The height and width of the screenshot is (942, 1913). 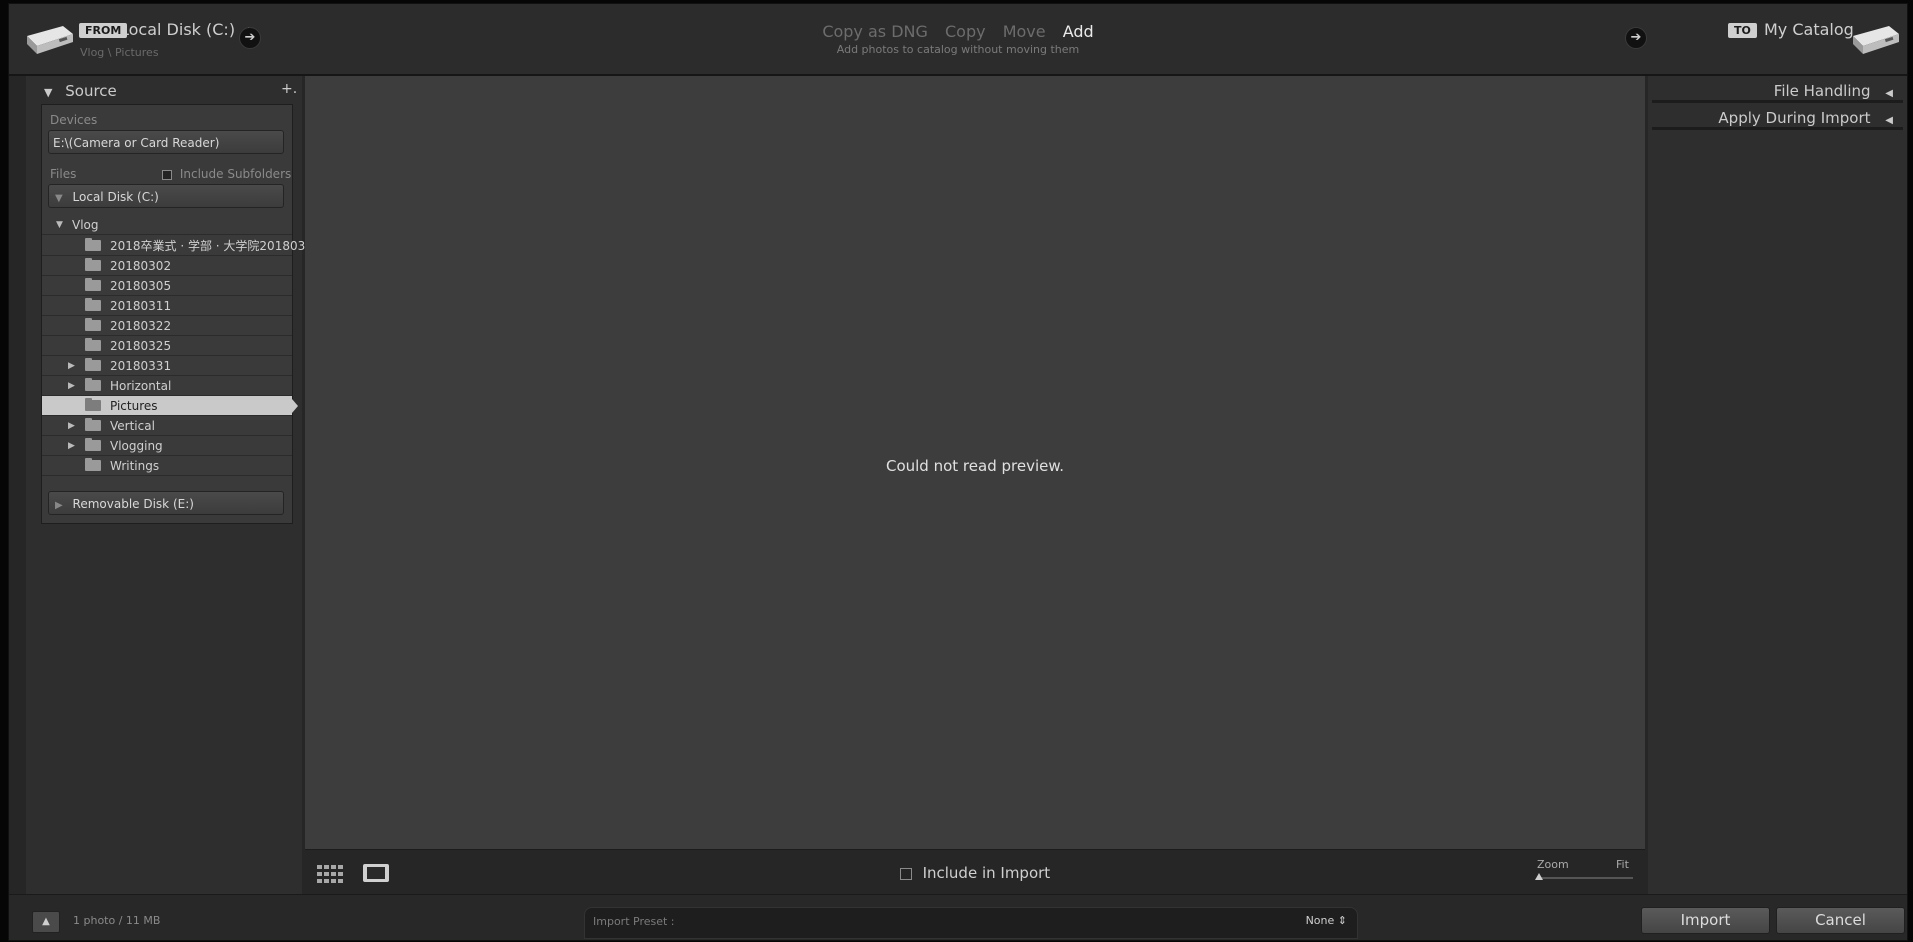 What do you see at coordinates (141, 286) in the screenshot?
I see `folder-name: 20180305` at bounding box center [141, 286].